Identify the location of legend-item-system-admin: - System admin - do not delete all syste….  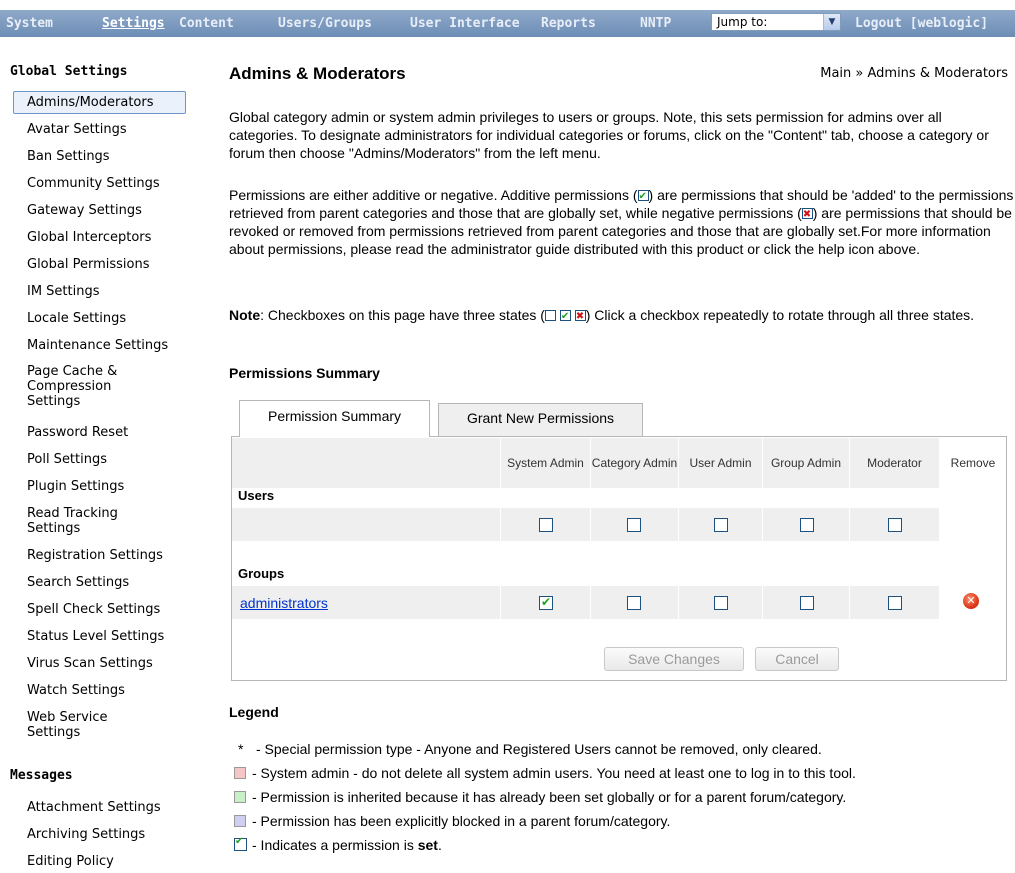
(545, 773).